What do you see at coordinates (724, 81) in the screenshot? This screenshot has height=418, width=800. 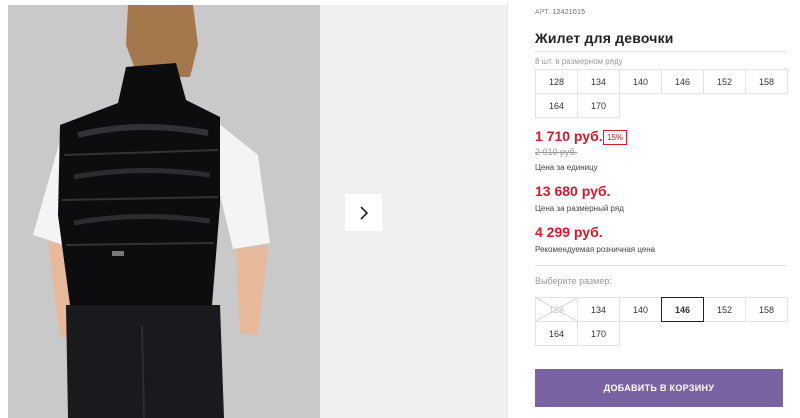 I see `range-size-cell: 152` at bounding box center [724, 81].